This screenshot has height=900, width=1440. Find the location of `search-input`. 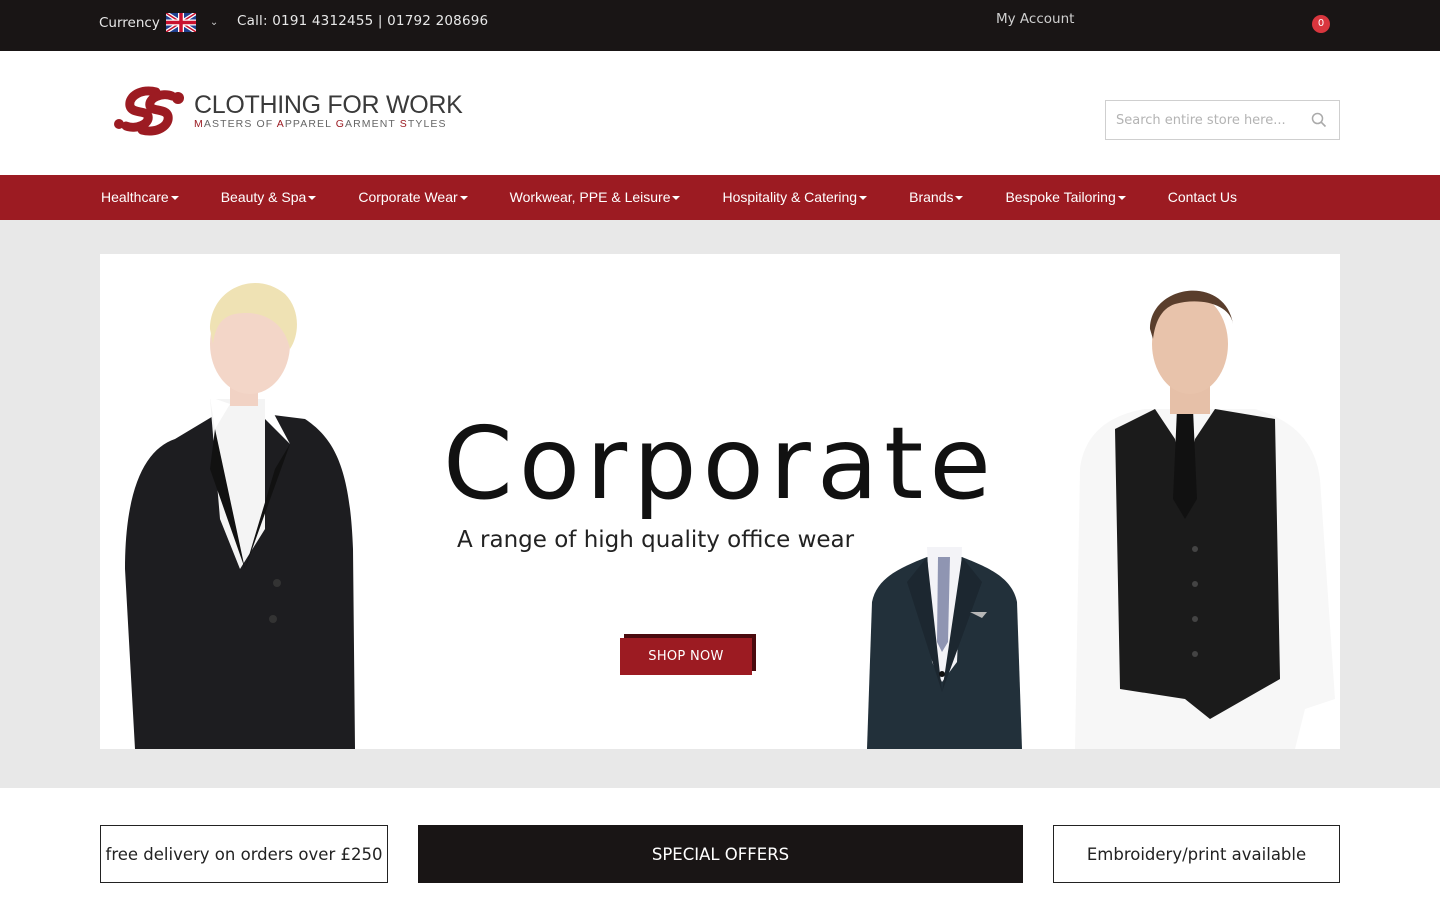

search-input is located at coordinates (1203, 120).